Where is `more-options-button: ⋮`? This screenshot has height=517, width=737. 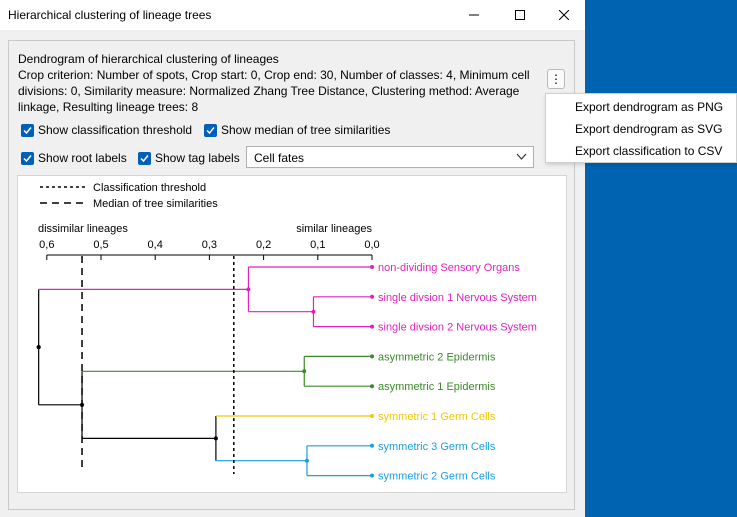
more-options-button: ⋮ is located at coordinates (556, 79).